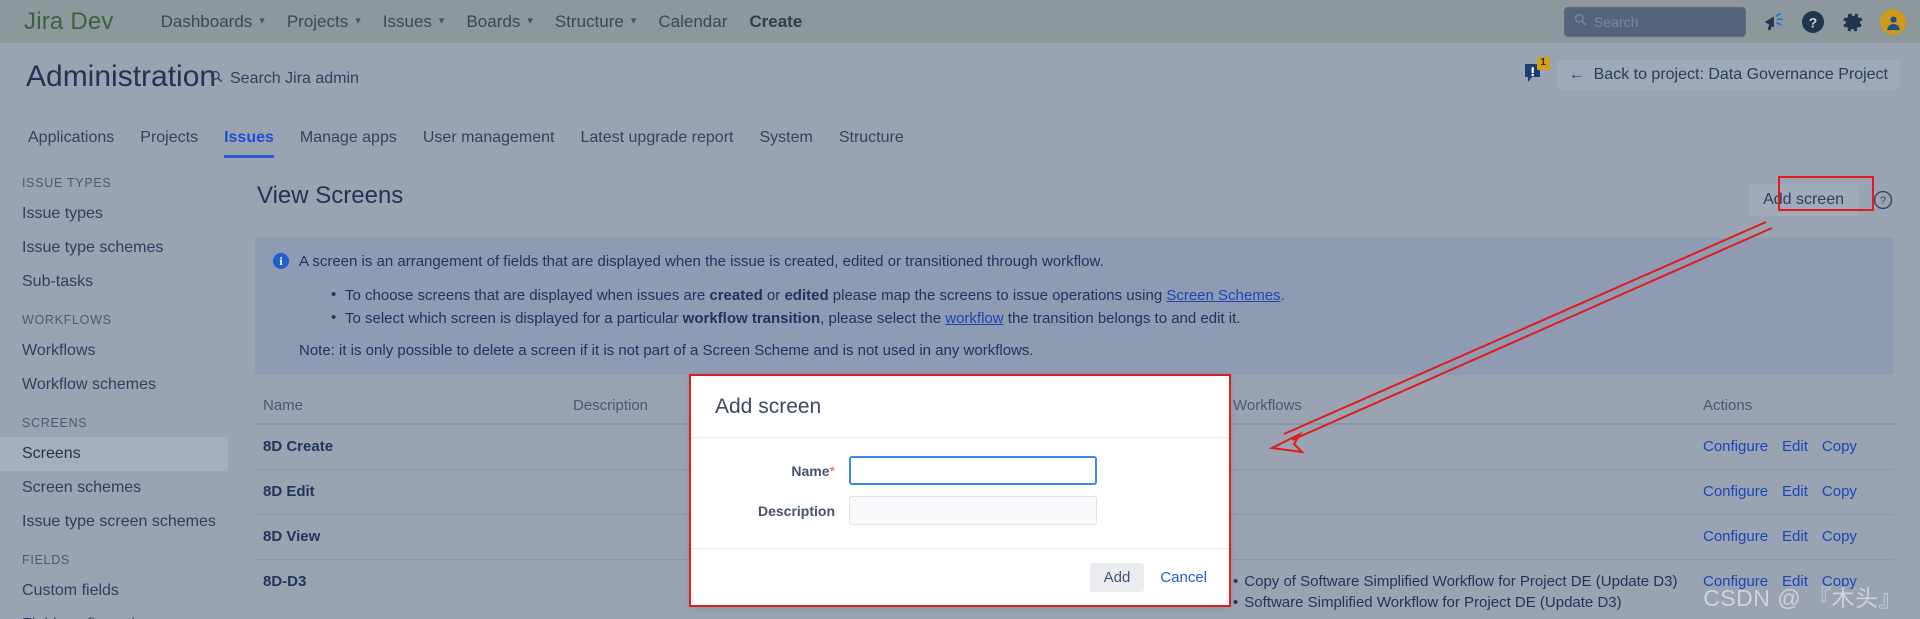 The height and width of the screenshot is (619, 1920). What do you see at coordinates (114, 248) in the screenshot?
I see `sidebar-item-issue-type-schemes: Issue type schemes` at bounding box center [114, 248].